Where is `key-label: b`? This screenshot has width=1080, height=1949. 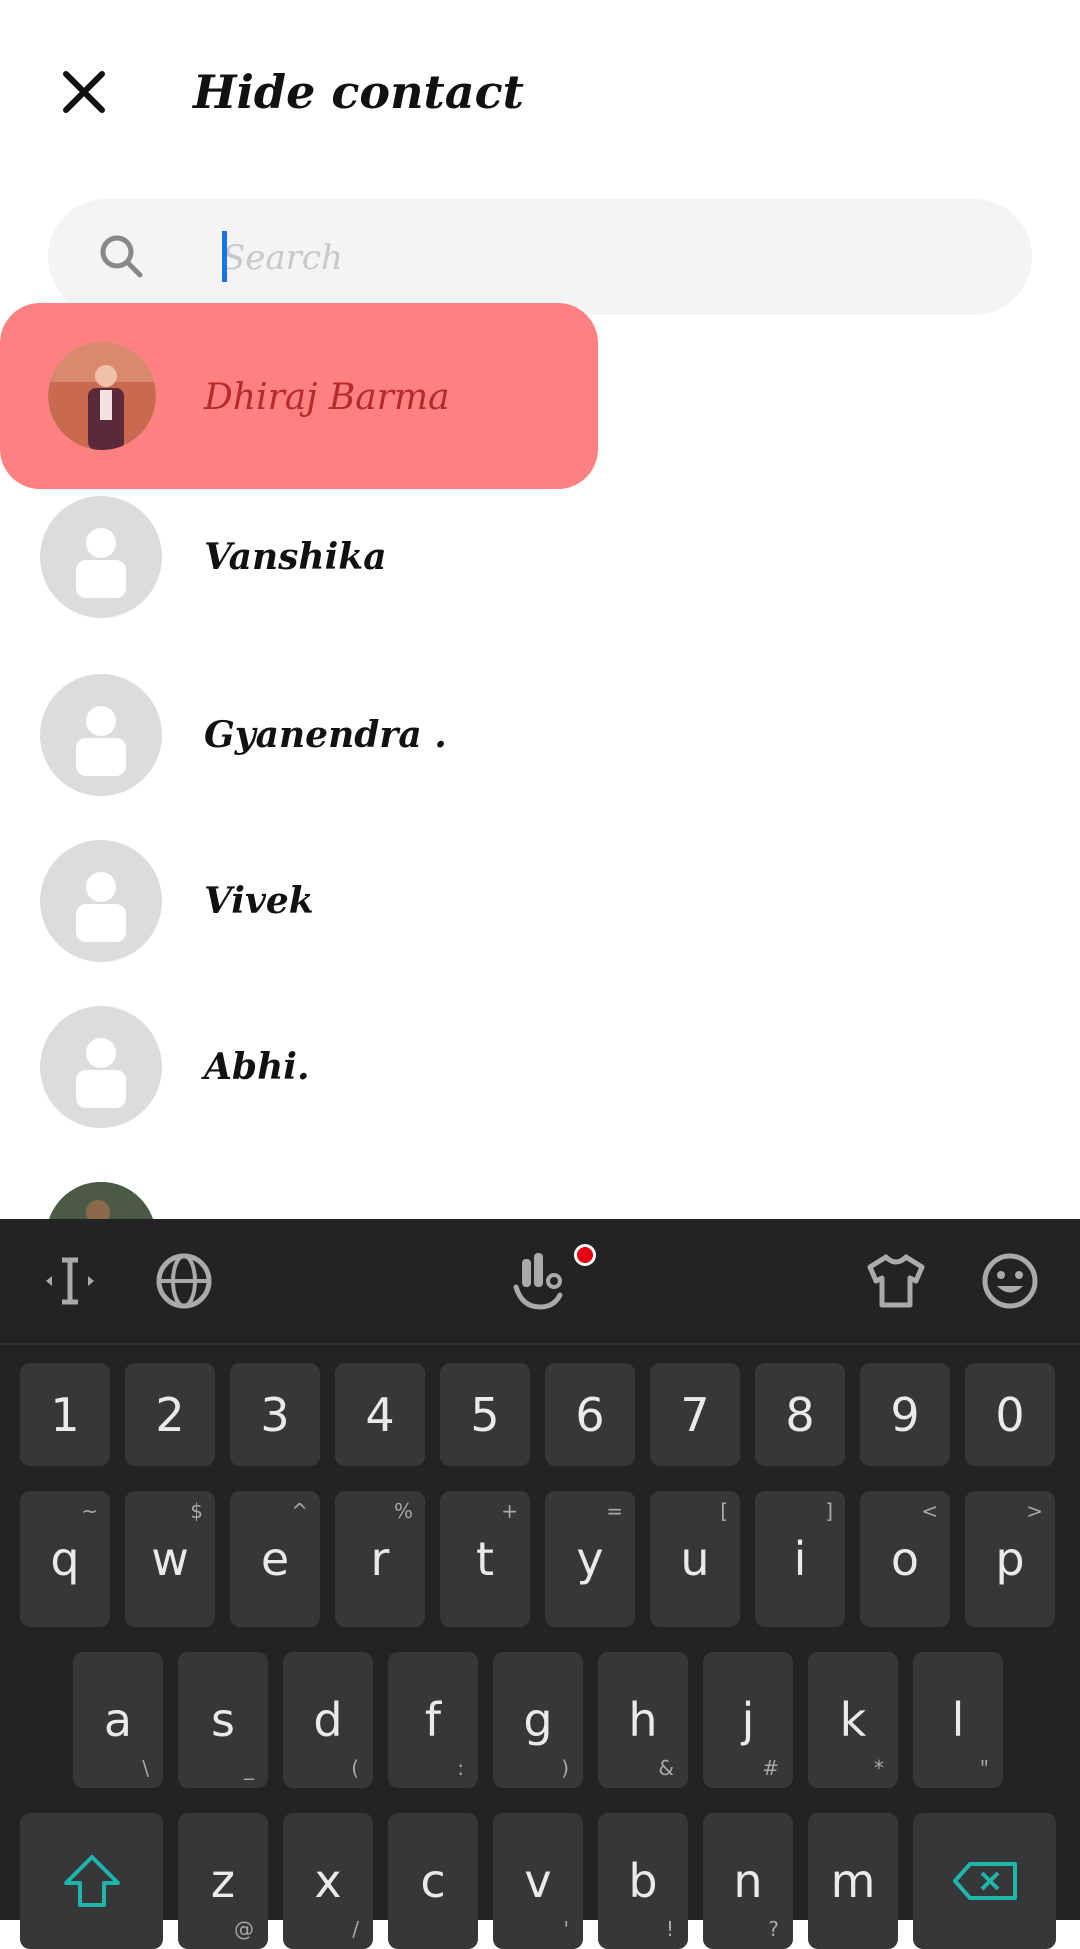
key-label: b is located at coordinates (643, 1881).